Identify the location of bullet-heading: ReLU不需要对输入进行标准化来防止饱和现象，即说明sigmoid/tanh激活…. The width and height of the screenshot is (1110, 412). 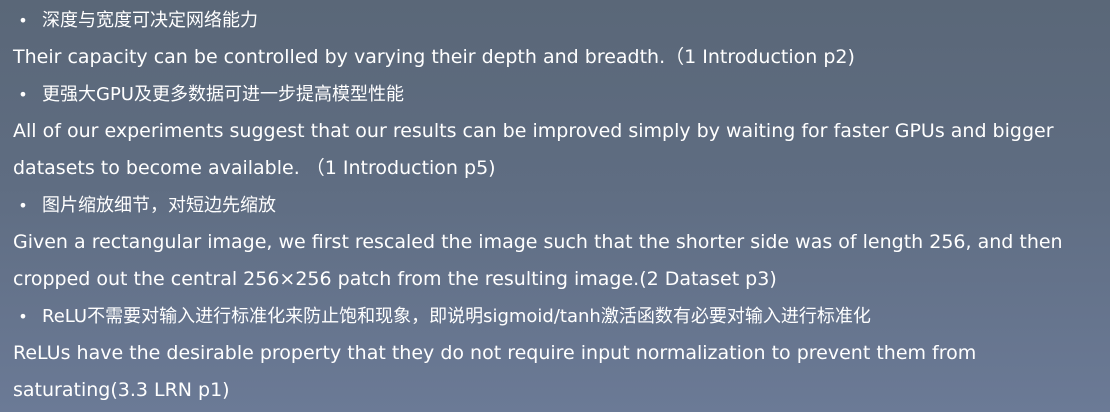
(456, 316).